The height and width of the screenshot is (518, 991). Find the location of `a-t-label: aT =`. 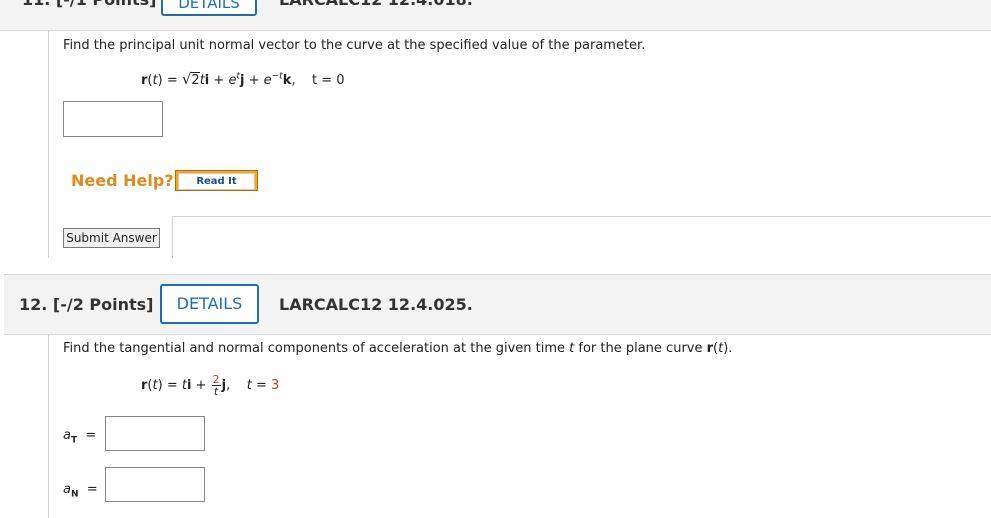

a-t-label: aT = is located at coordinates (80, 437).